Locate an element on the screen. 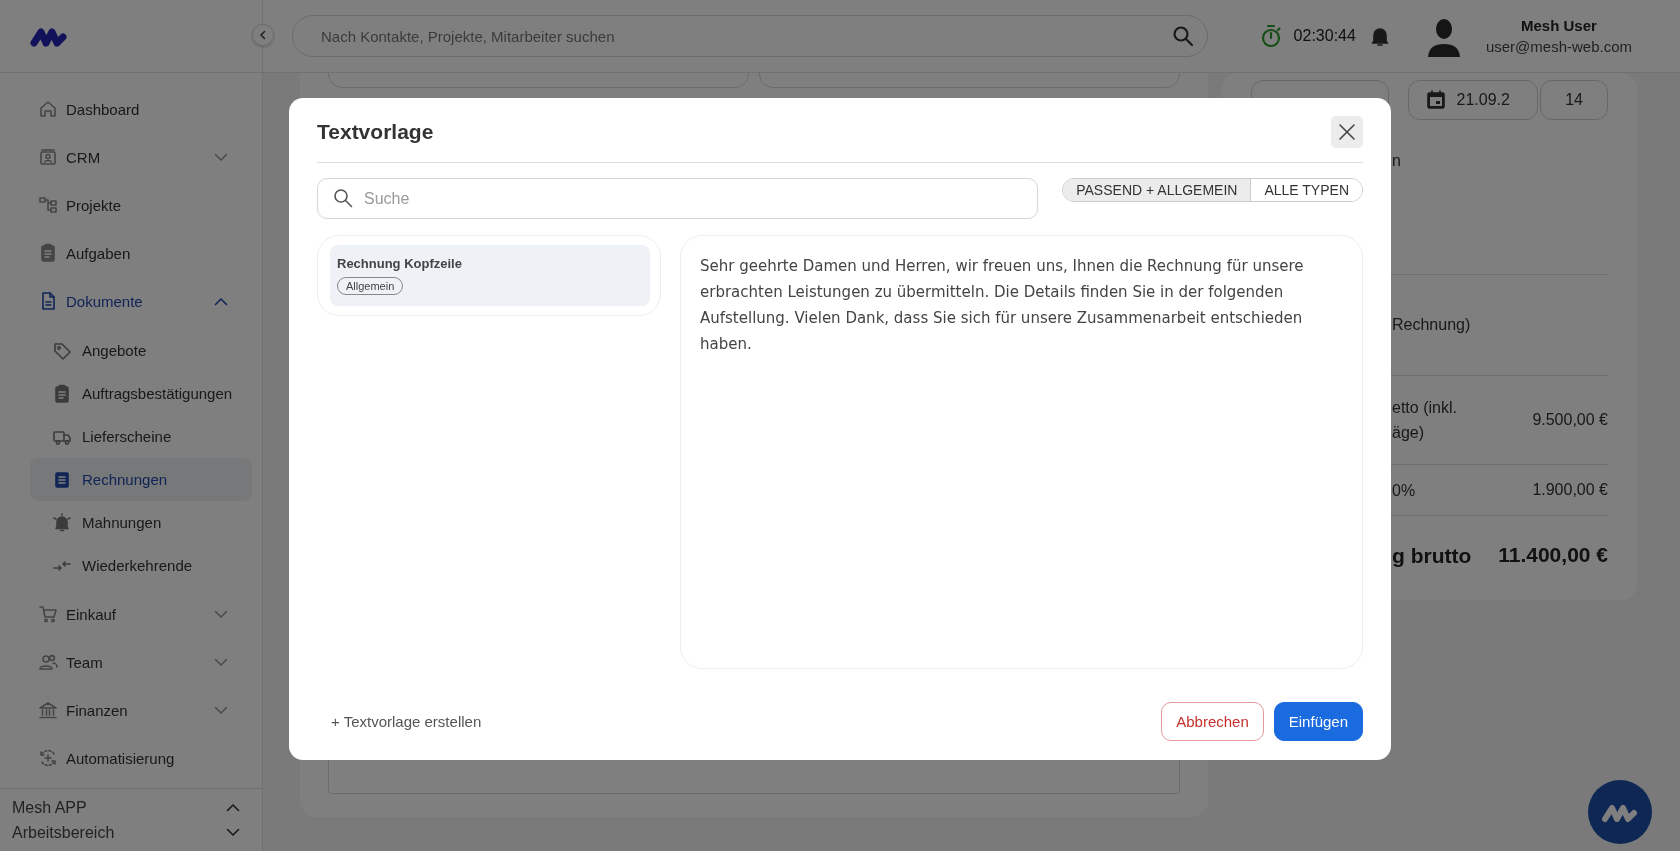  workspace-label: Arbeitsbereich is located at coordinates (63, 832).